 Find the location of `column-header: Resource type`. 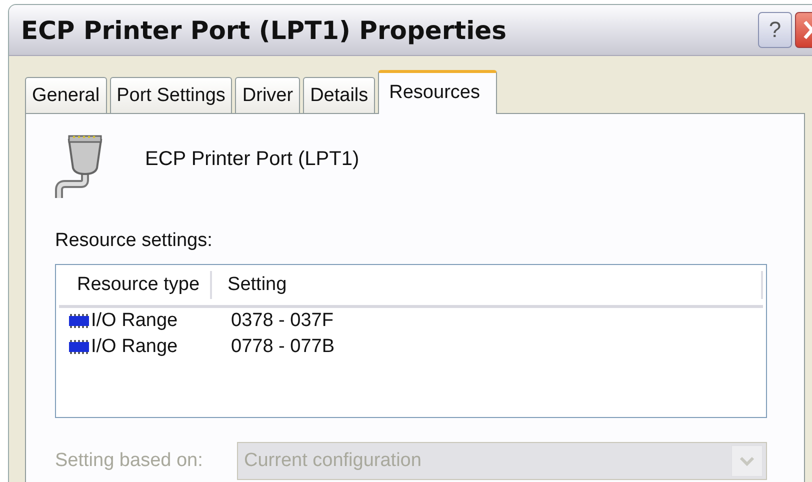

column-header: Resource type is located at coordinates (135, 285).